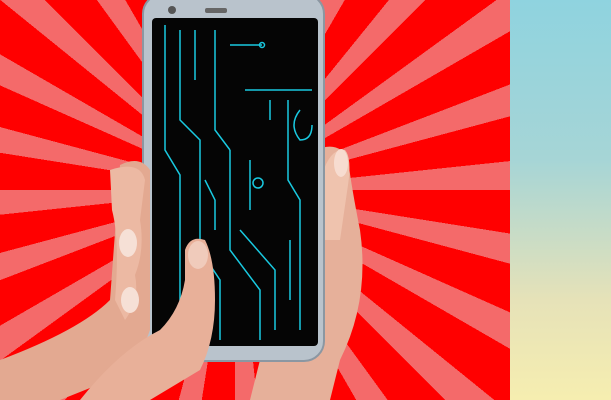  I want to click on fingertip, so click(198, 255).